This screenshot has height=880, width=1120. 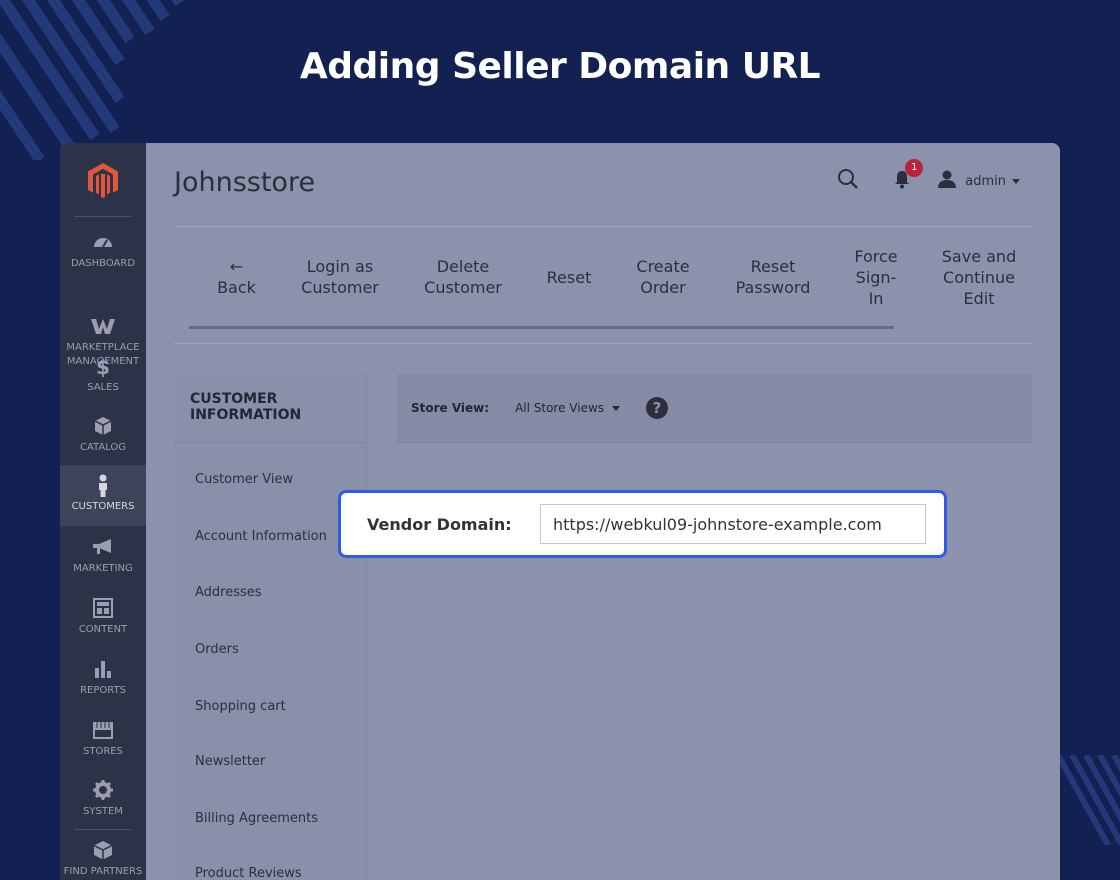 What do you see at coordinates (103, 548) in the screenshot?
I see `megaphone-icon` at bounding box center [103, 548].